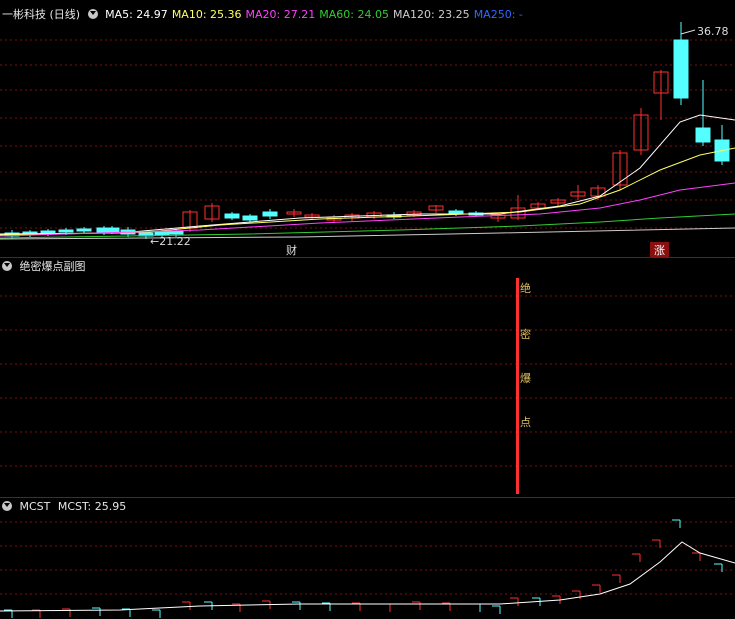  What do you see at coordinates (170, 241) in the screenshot?
I see `low-price-label: ←21.22` at bounding box center [170, 241].